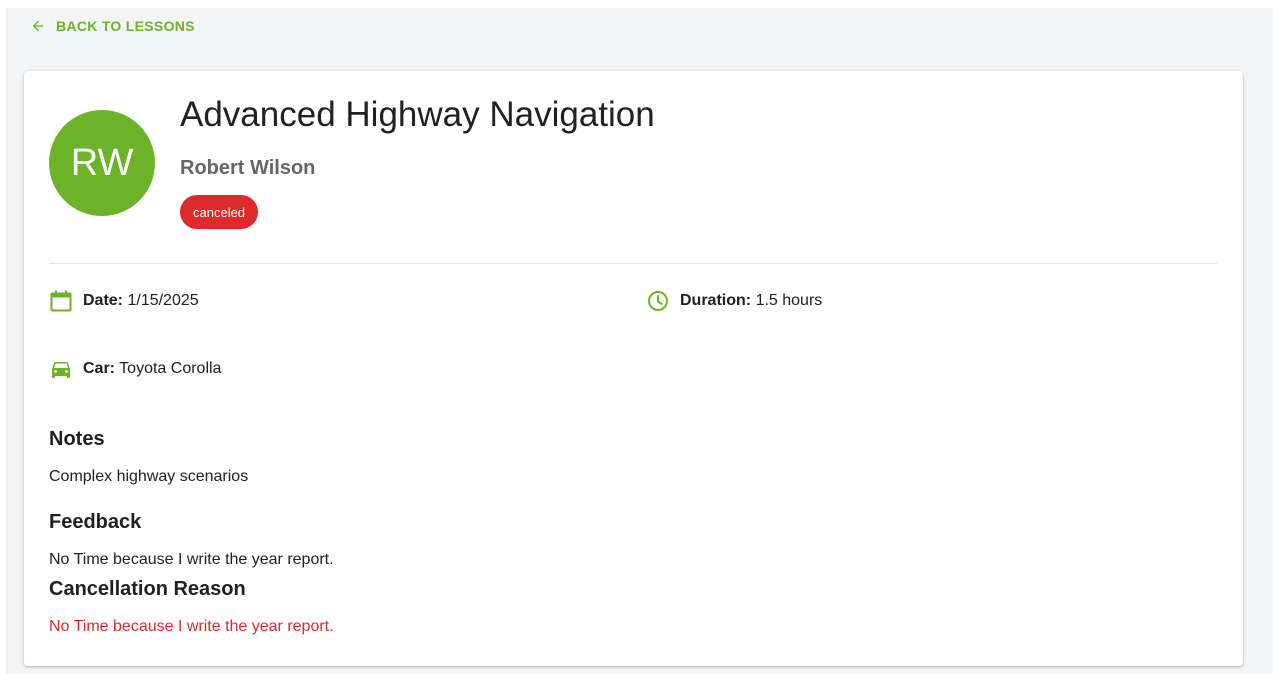 The image size is (1273, 674). Describe the element at coordinates (658, 301) in the screenshot. I see `clock-icon` at that location.